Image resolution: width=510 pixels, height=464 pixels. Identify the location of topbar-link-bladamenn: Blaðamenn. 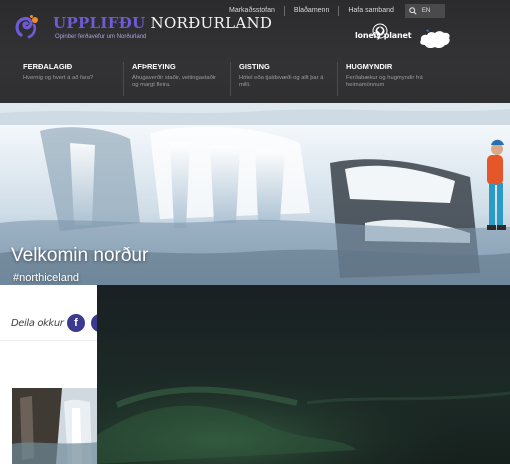
(312, 11).